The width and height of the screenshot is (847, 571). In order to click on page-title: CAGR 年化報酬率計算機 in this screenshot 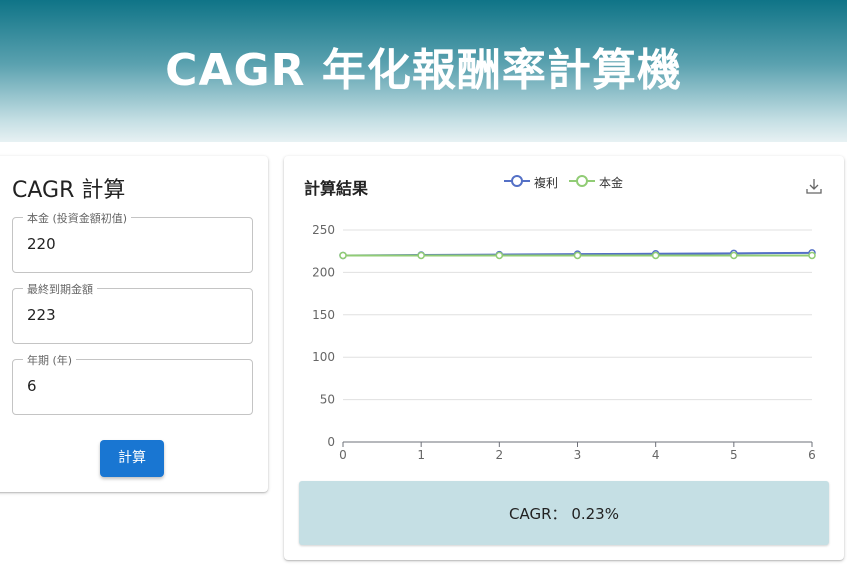, I will do `click(423, 70)`.